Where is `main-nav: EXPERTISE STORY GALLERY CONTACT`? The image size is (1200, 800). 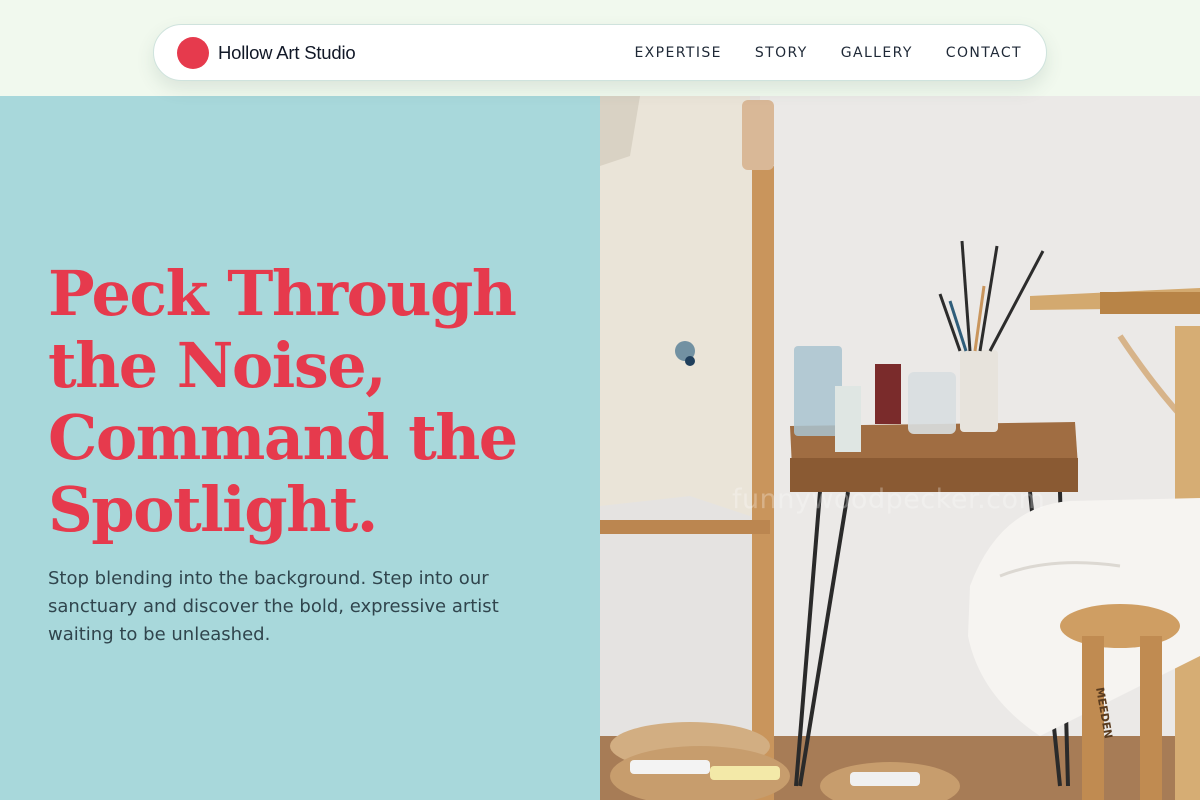 main-nav: EXPERTISE STORY GALLERY CONTACT is located at coordinates (828, 53).